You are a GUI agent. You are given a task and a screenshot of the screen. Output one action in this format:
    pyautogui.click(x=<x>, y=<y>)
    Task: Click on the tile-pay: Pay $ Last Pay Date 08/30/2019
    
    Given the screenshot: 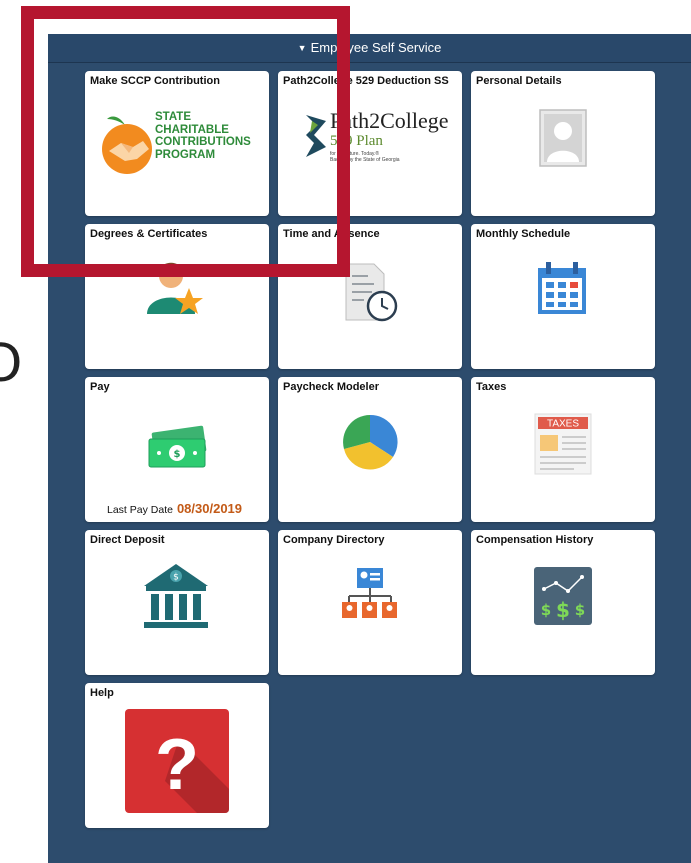 What is the action you would take?
    pyautogui.click(x=177, y=449)
    